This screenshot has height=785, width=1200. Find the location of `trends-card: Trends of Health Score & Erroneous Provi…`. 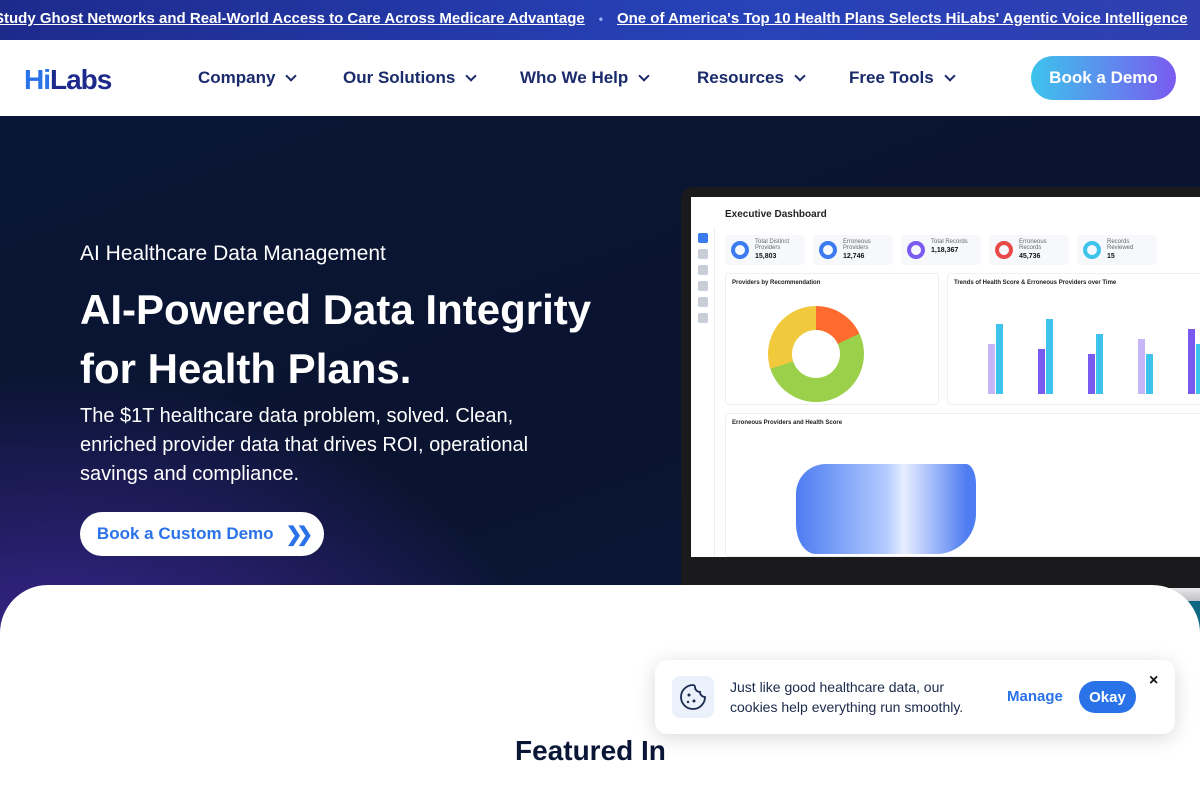

trends-card: Trends of Health Score & Erroneous Provi… is located at coordinates (1073, 339).